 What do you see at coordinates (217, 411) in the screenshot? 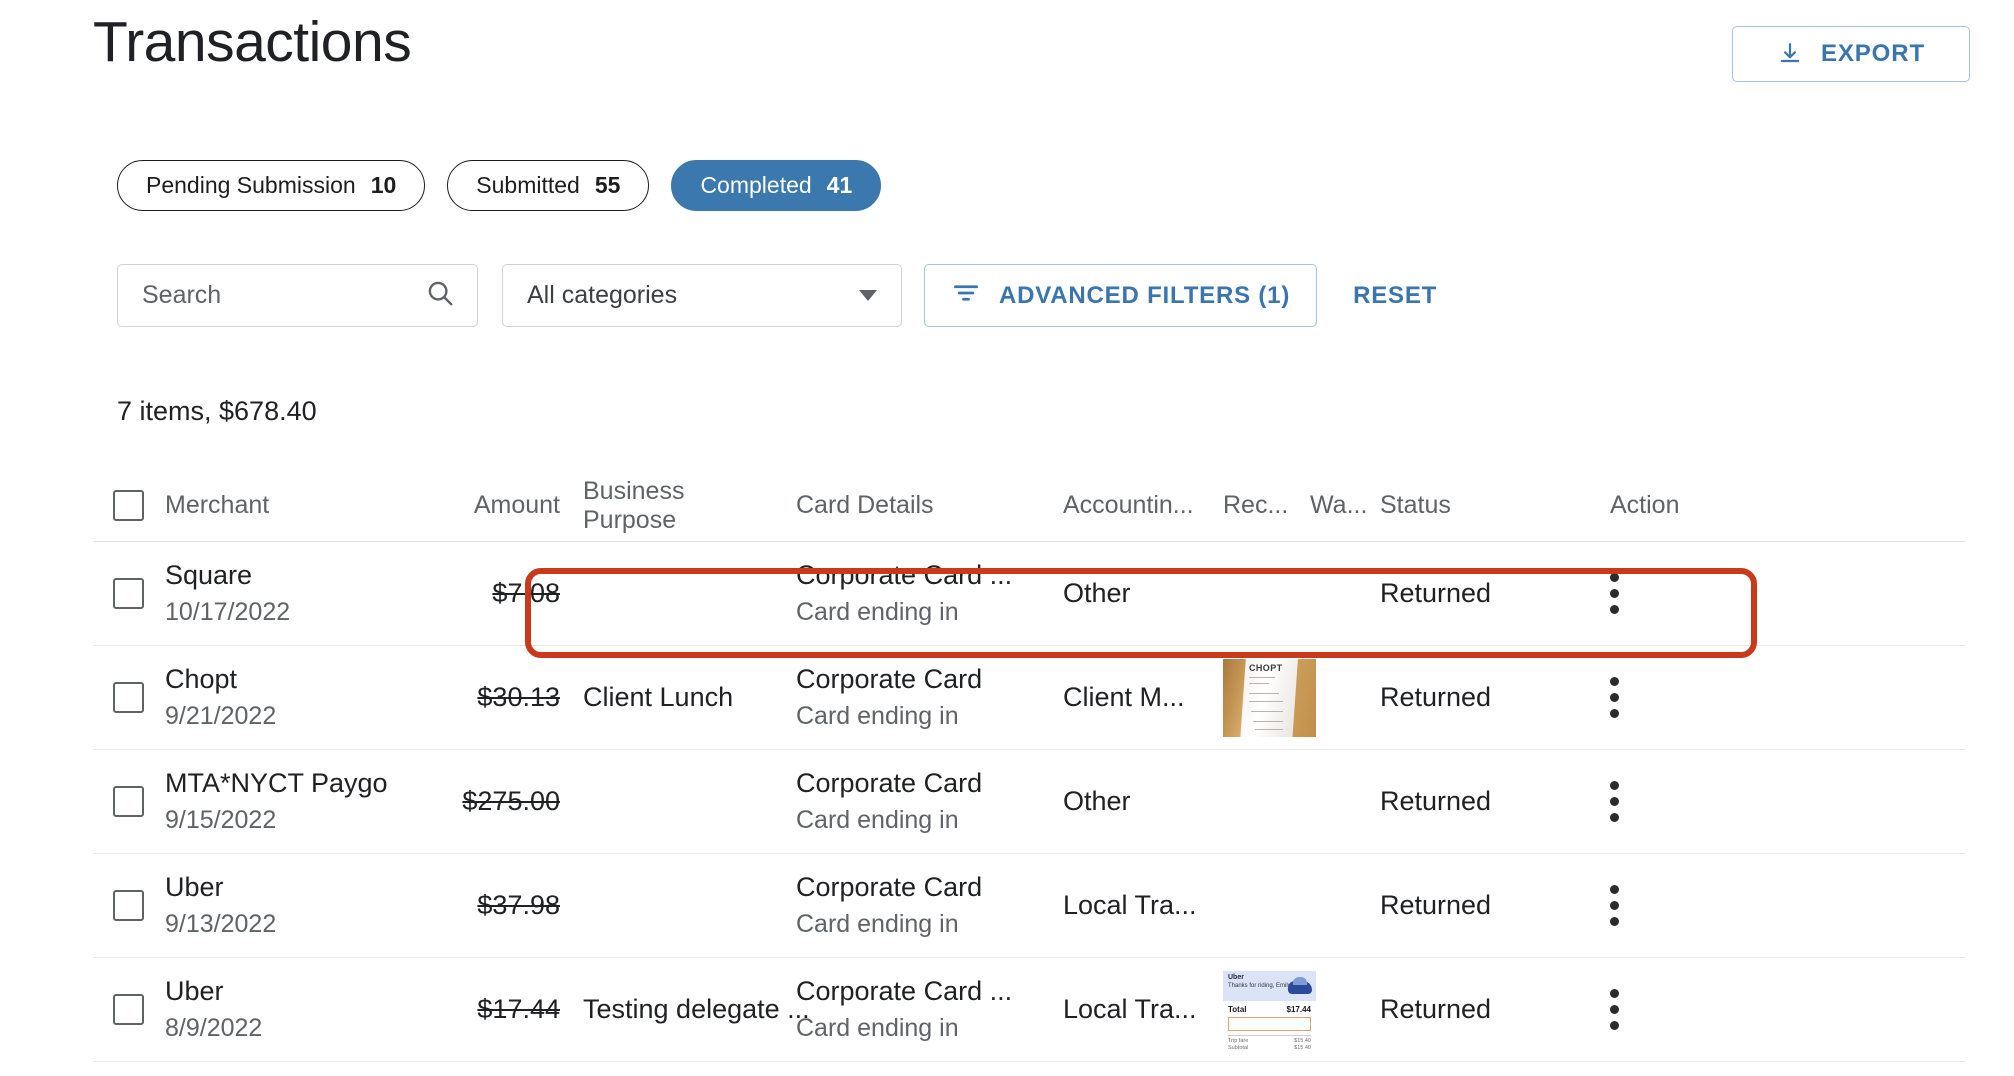
I see `items-summary: 7 items, $678.40` at bounding box center [217, 411].